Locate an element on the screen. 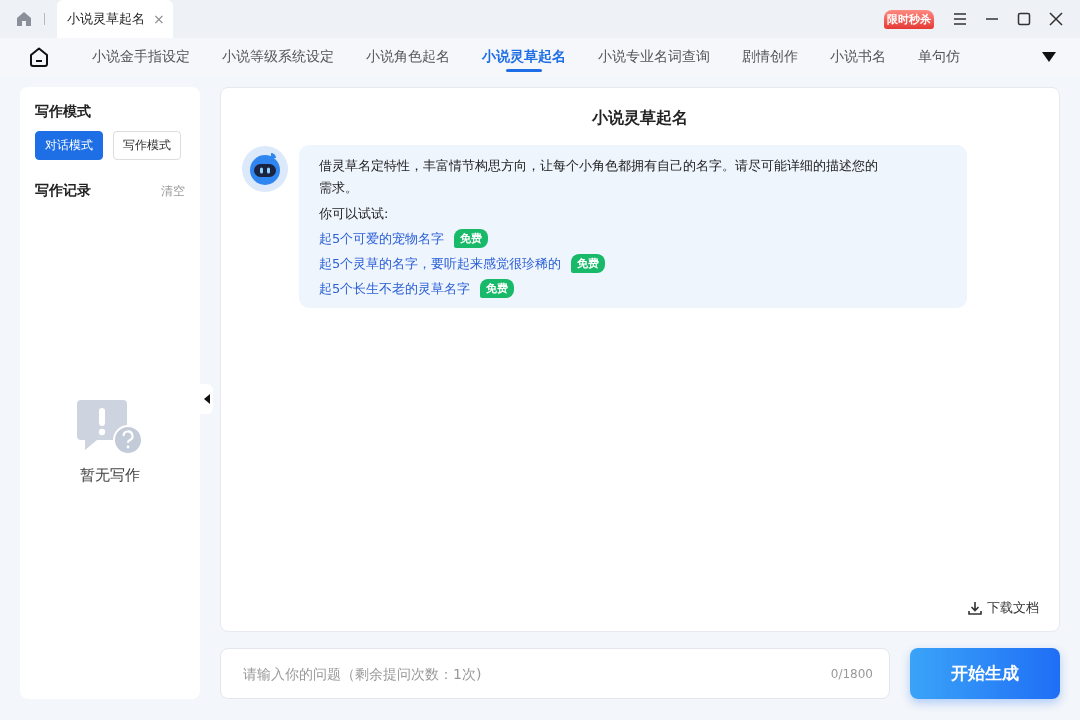  nav-tab: 小说灵草起名 is located at coordinates (524, 57).